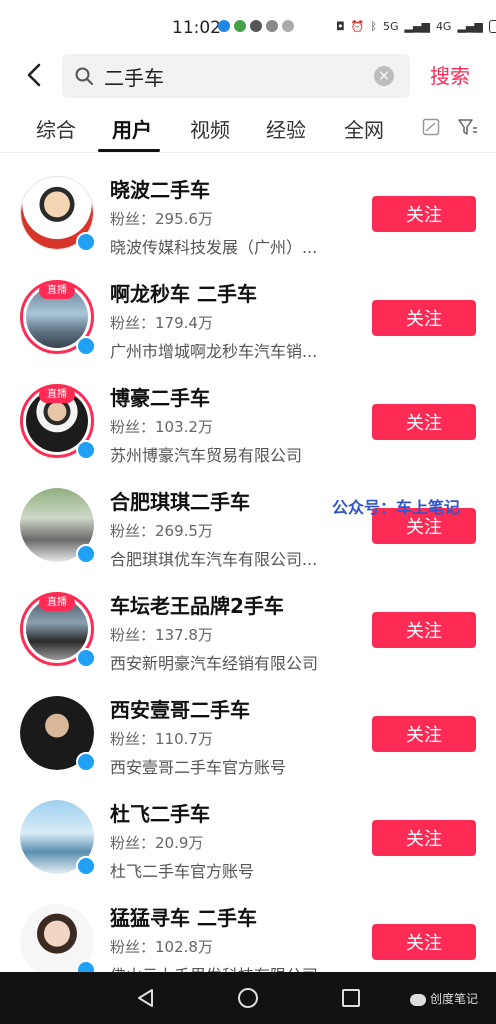 This screenshot has width=496, height=1024. What do you see at coordinates (286, 128) in the screenshot?
I see `tab-experience: 经验` at bounding box center [286, 128].